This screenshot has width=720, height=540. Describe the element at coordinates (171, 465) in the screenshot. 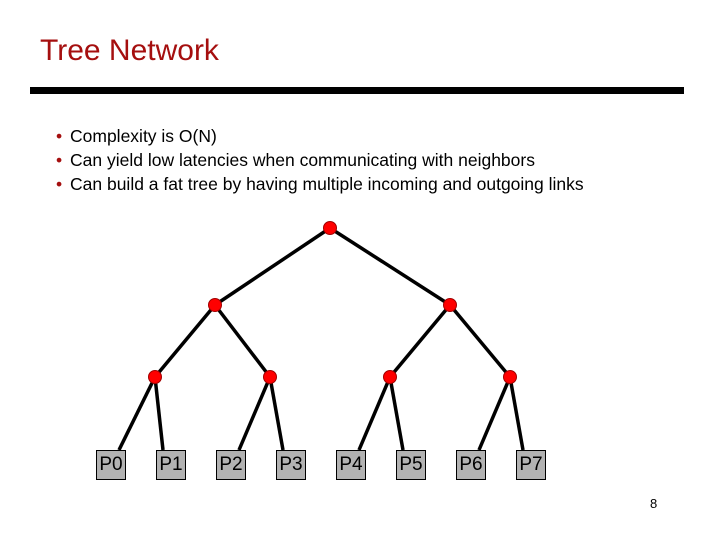

I see `processor-node-p1: P1` at that location.